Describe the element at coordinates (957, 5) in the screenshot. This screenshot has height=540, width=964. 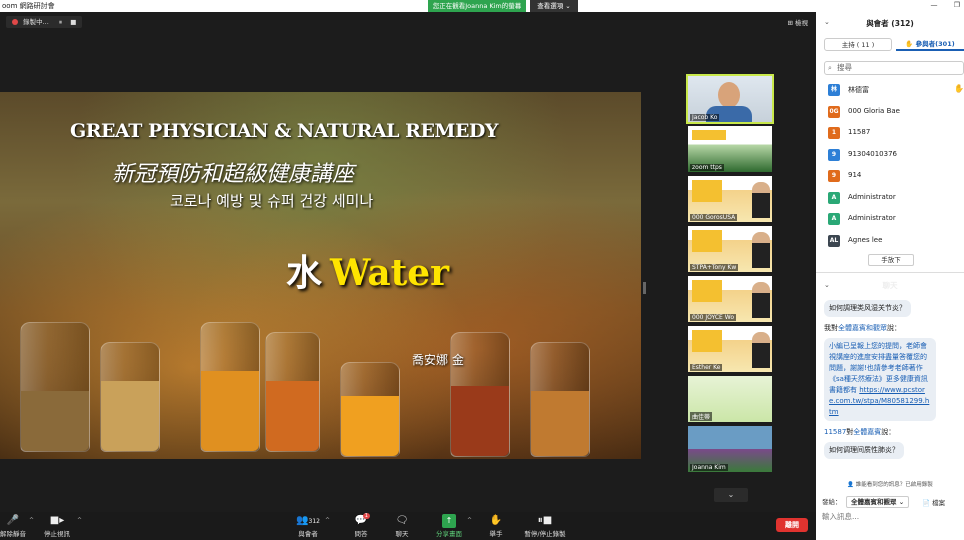
I see `restore-icon: ❐` at that location.